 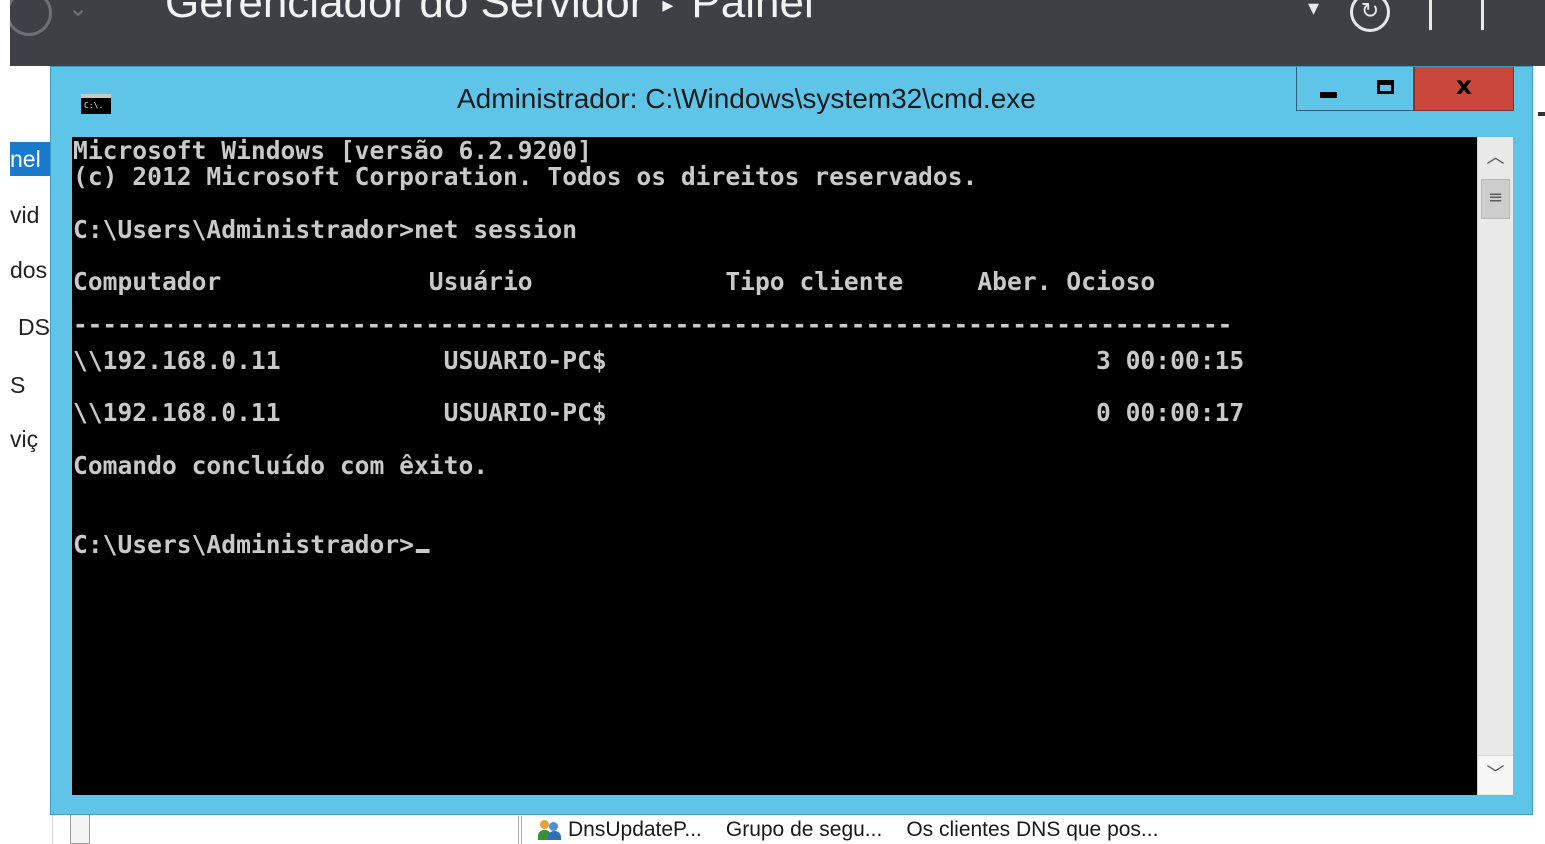 I want to click on cmd-icon: C:\., so click(x=96, y=104).